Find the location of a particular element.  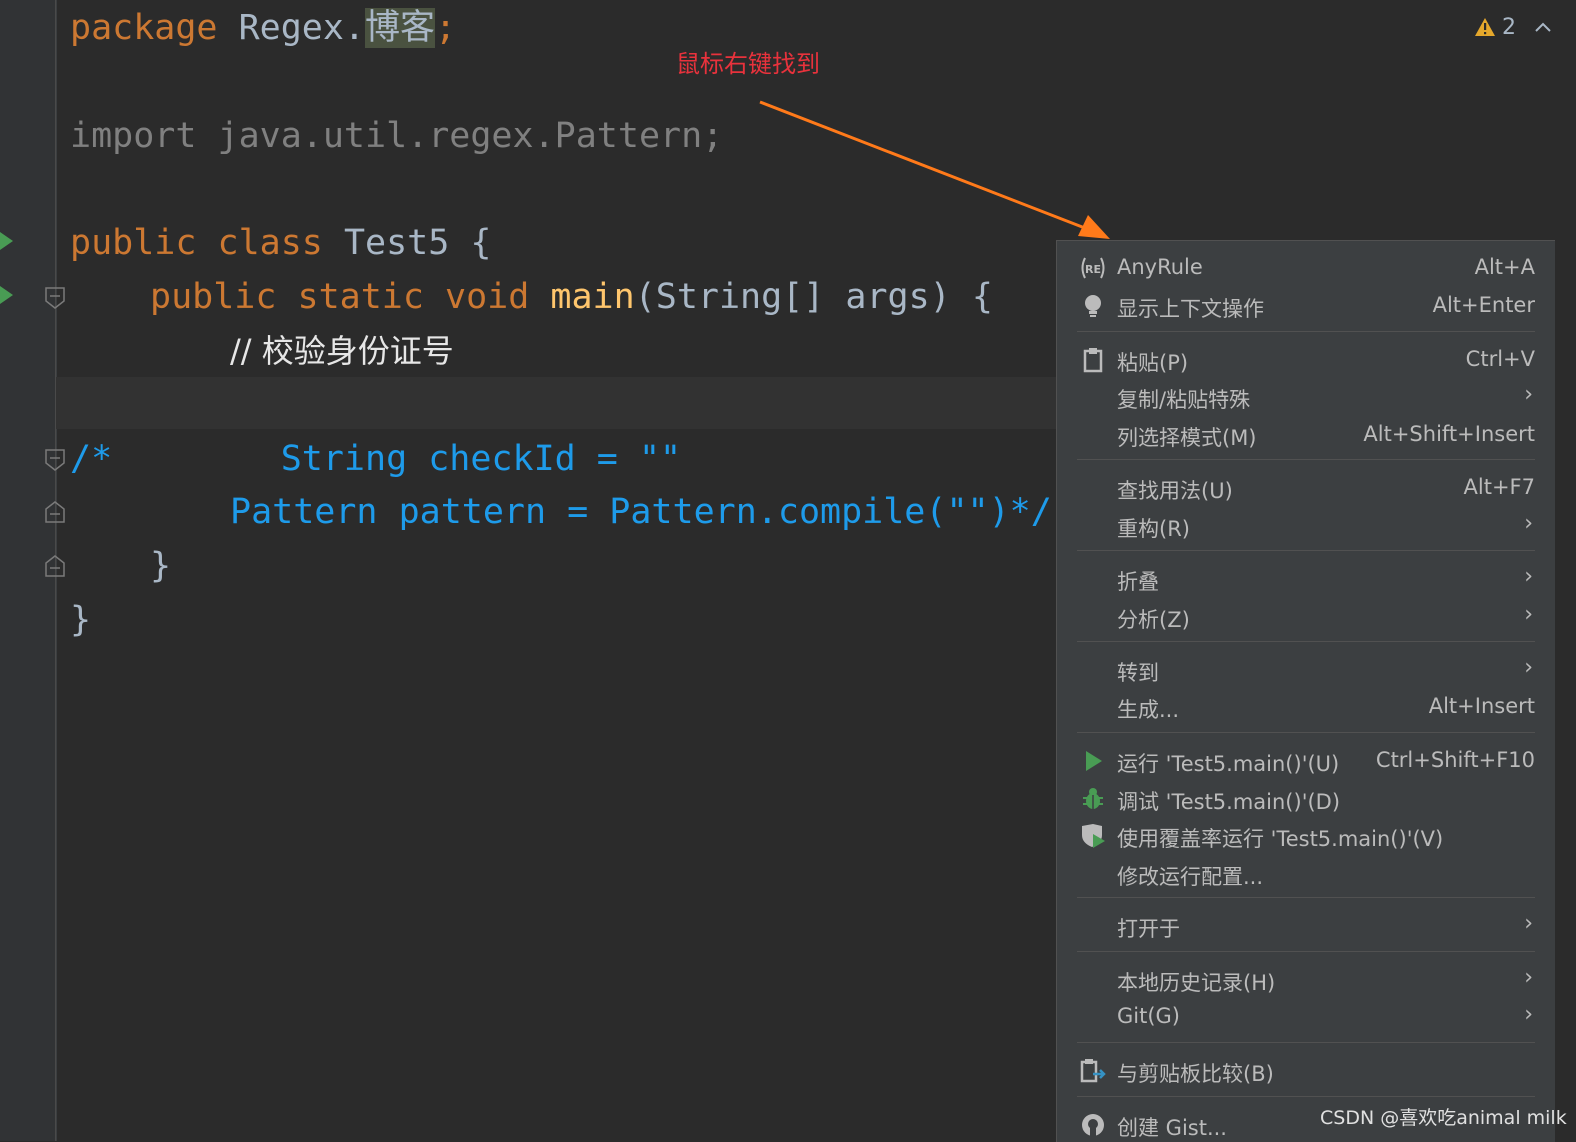

code-line-block-comment-2: Pattern pattern = Pattern.compile("")*/ is located at coordinates (641, 512).